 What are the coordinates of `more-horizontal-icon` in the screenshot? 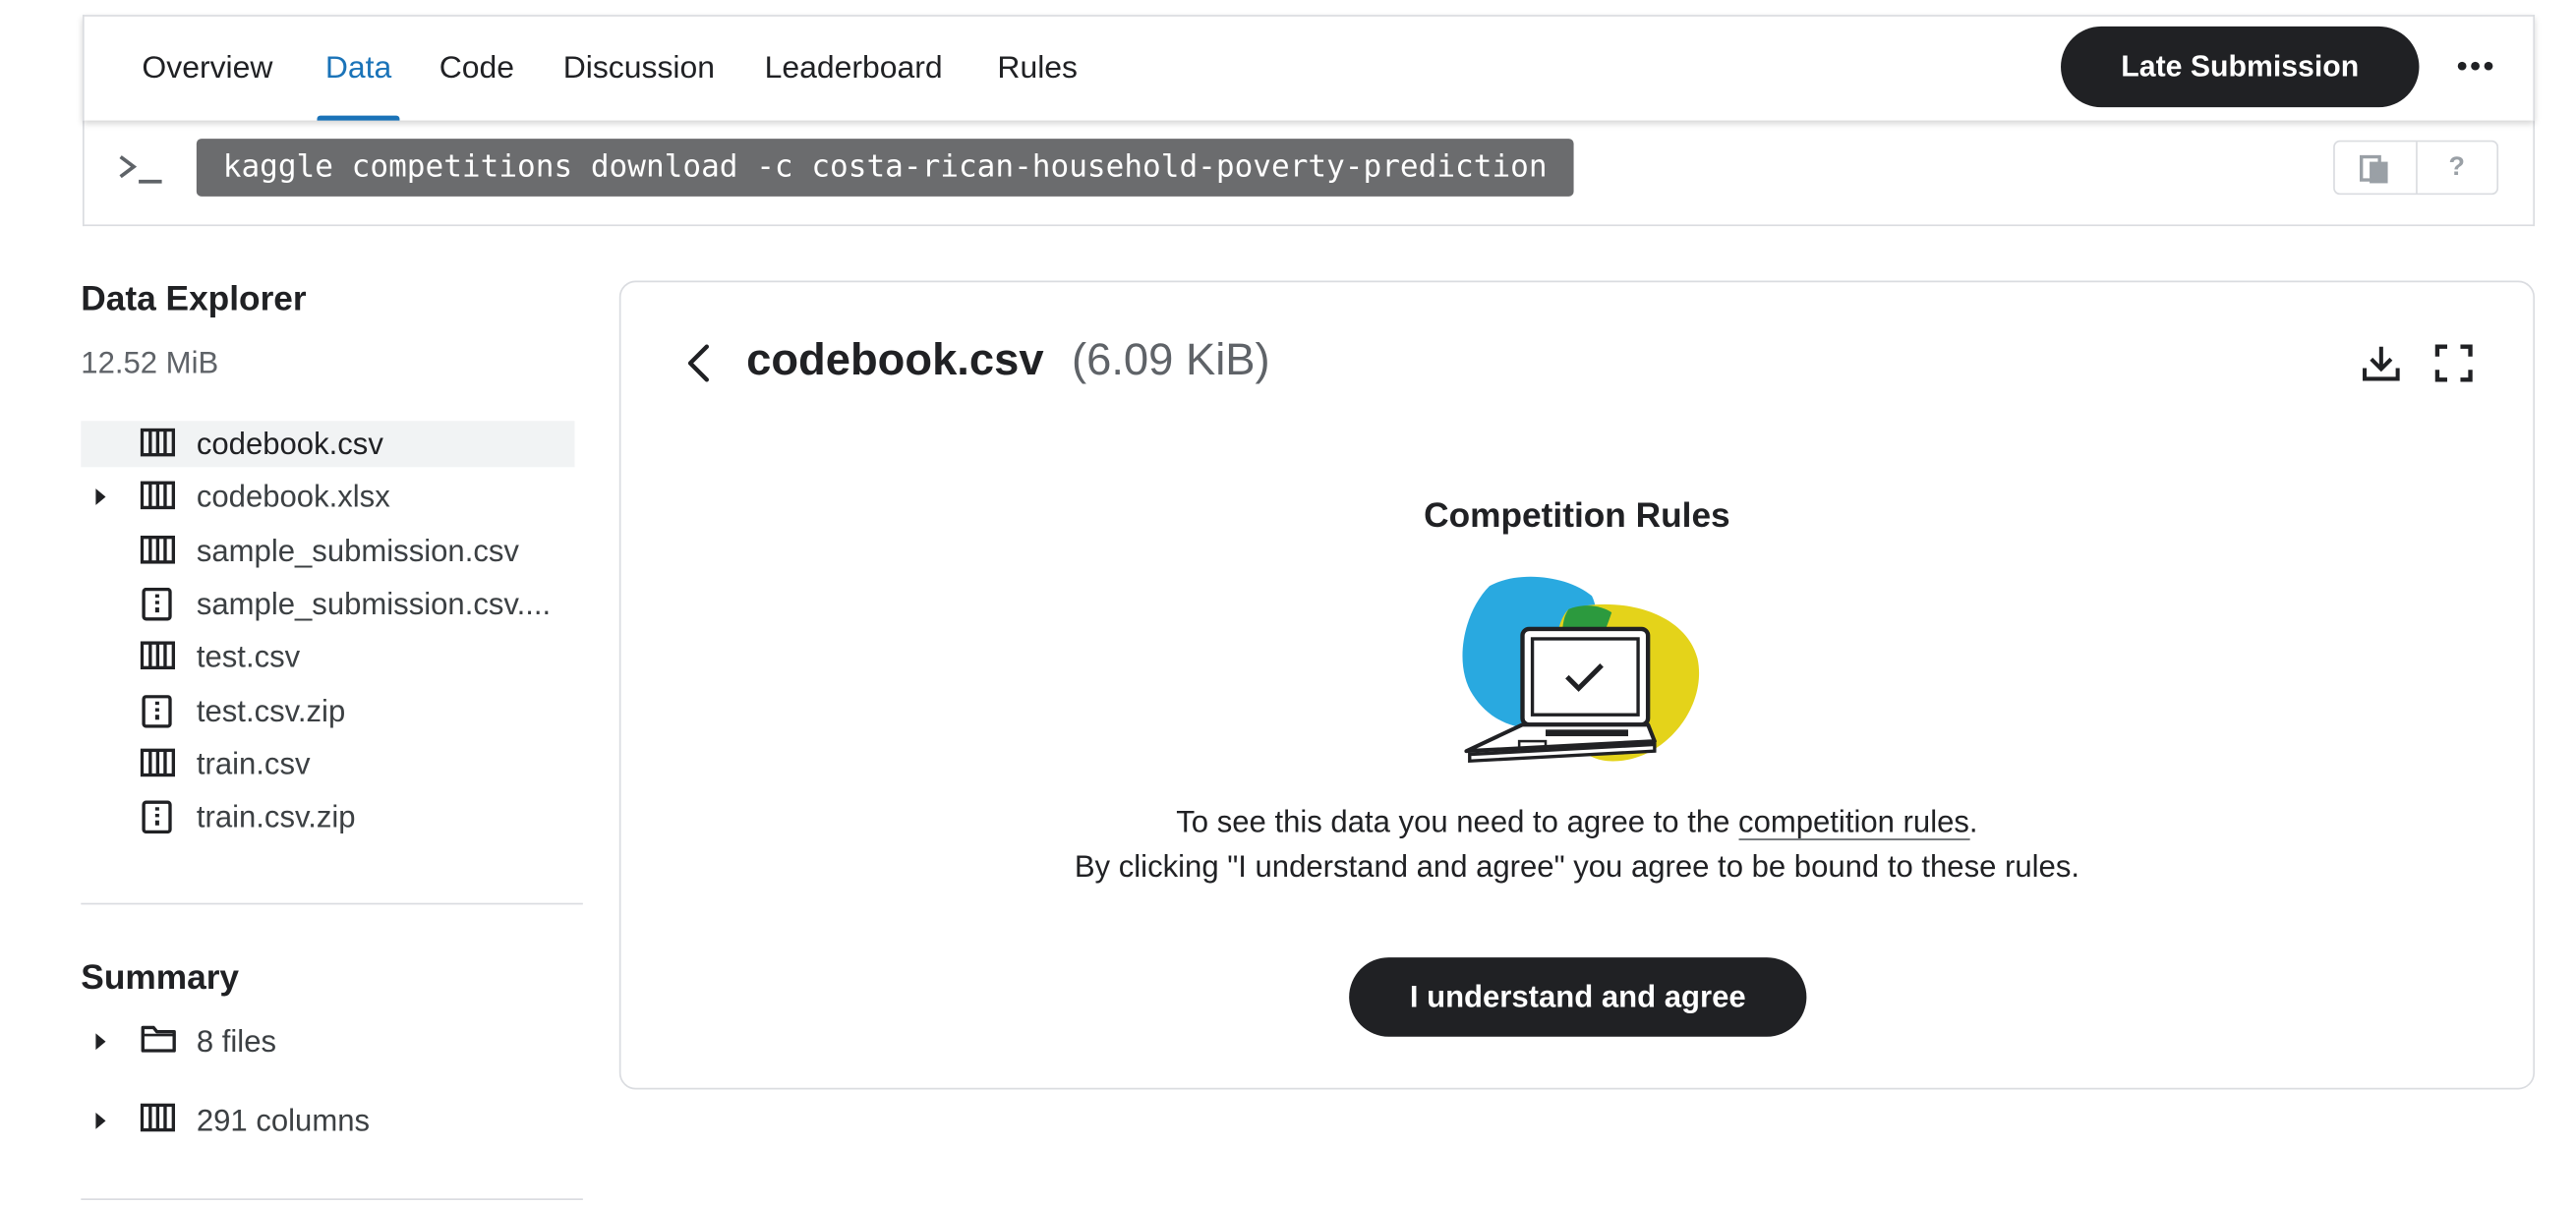 It's located at (2475, 66).